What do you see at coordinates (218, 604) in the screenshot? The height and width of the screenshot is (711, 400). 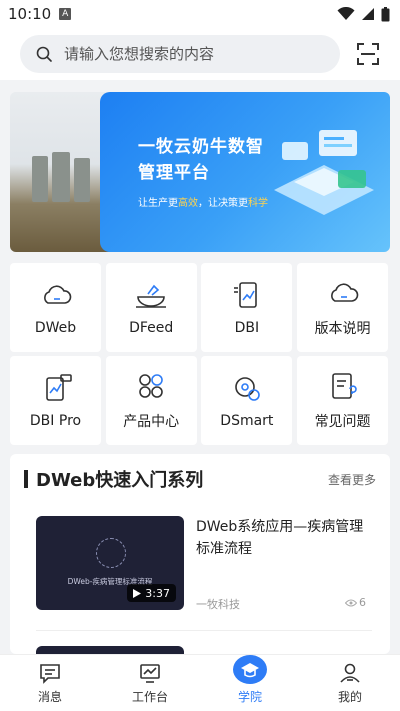 I see `video-author: 一牧科技` at bounding box center [218, 604].